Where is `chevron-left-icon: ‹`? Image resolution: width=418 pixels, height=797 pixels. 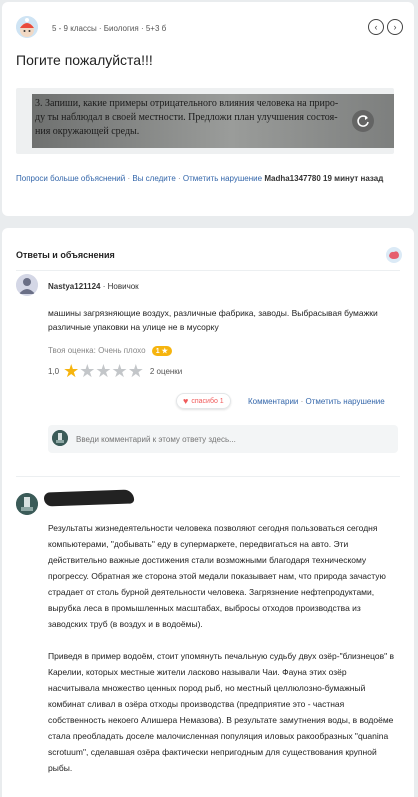 chevron-left-icon: ‹ is located at coordinates (376, 27).